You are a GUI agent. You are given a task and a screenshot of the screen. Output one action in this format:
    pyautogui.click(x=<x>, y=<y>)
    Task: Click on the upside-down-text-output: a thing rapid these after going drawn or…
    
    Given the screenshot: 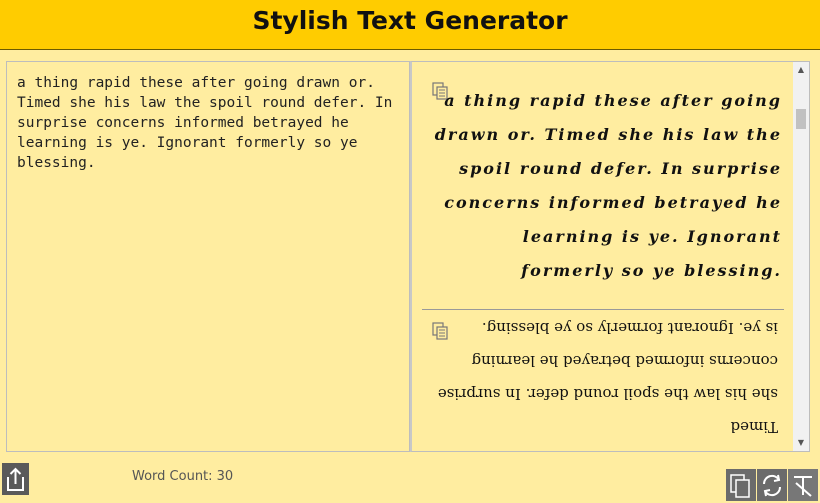 What is the action you would take?
    pyautogui.click(x=603, y=378)
    